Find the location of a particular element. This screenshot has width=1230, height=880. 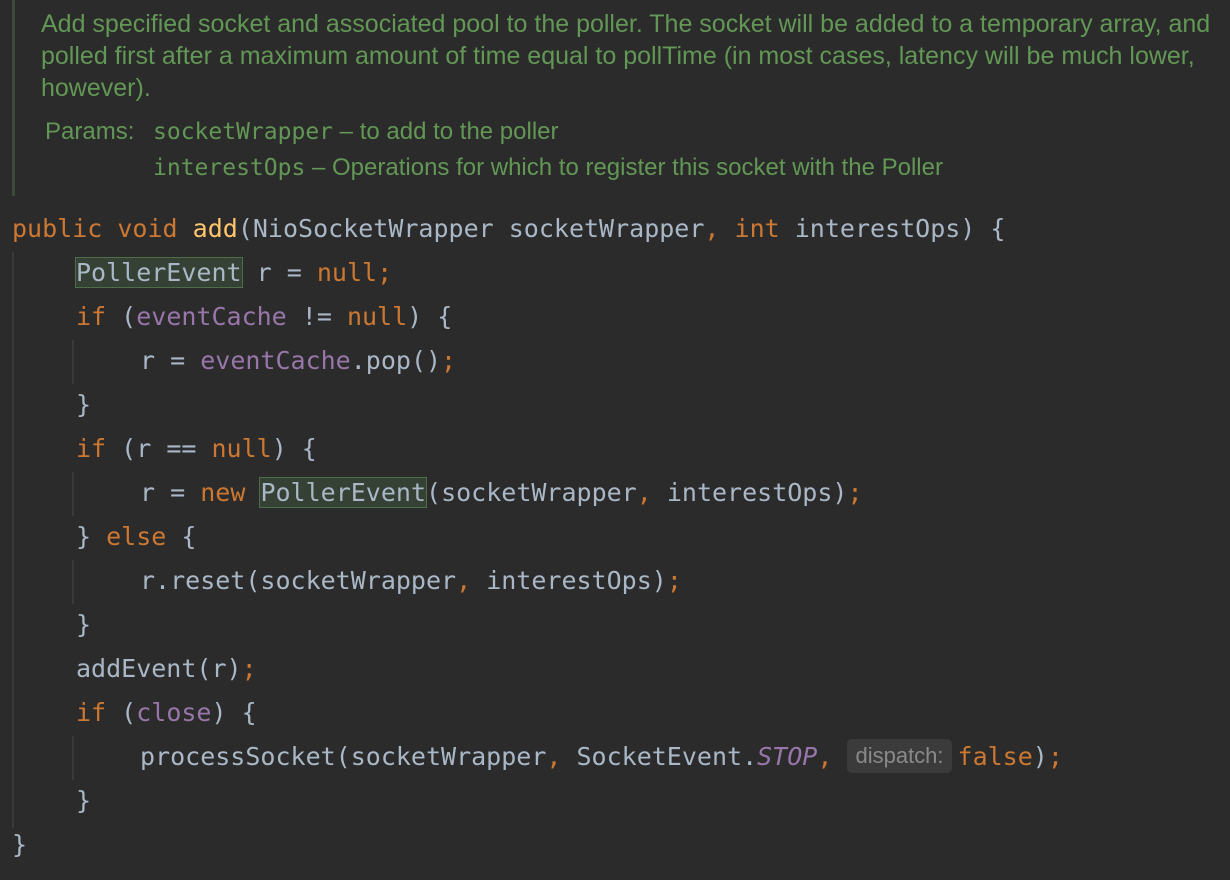

code-line: if (eventCache != null) { is located at coordinates (615, 317).